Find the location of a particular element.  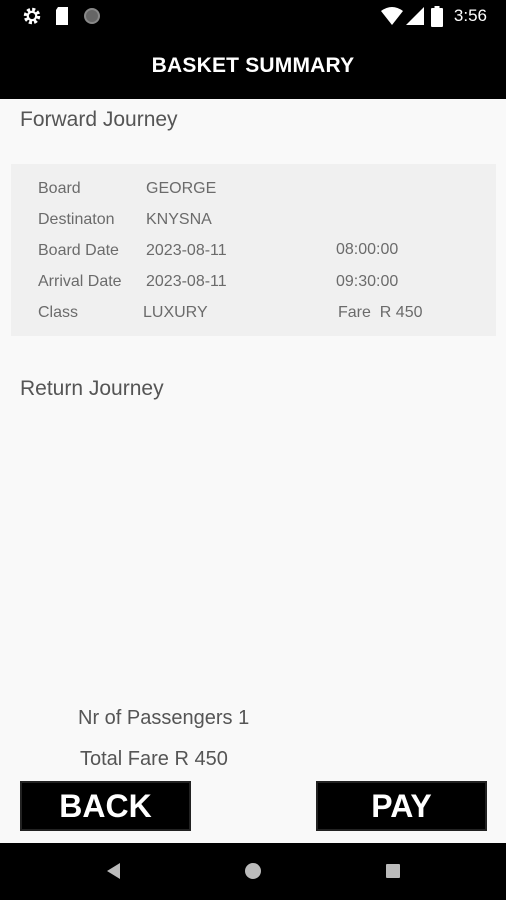

system-nav-bar is located at coordinates (253, 871).